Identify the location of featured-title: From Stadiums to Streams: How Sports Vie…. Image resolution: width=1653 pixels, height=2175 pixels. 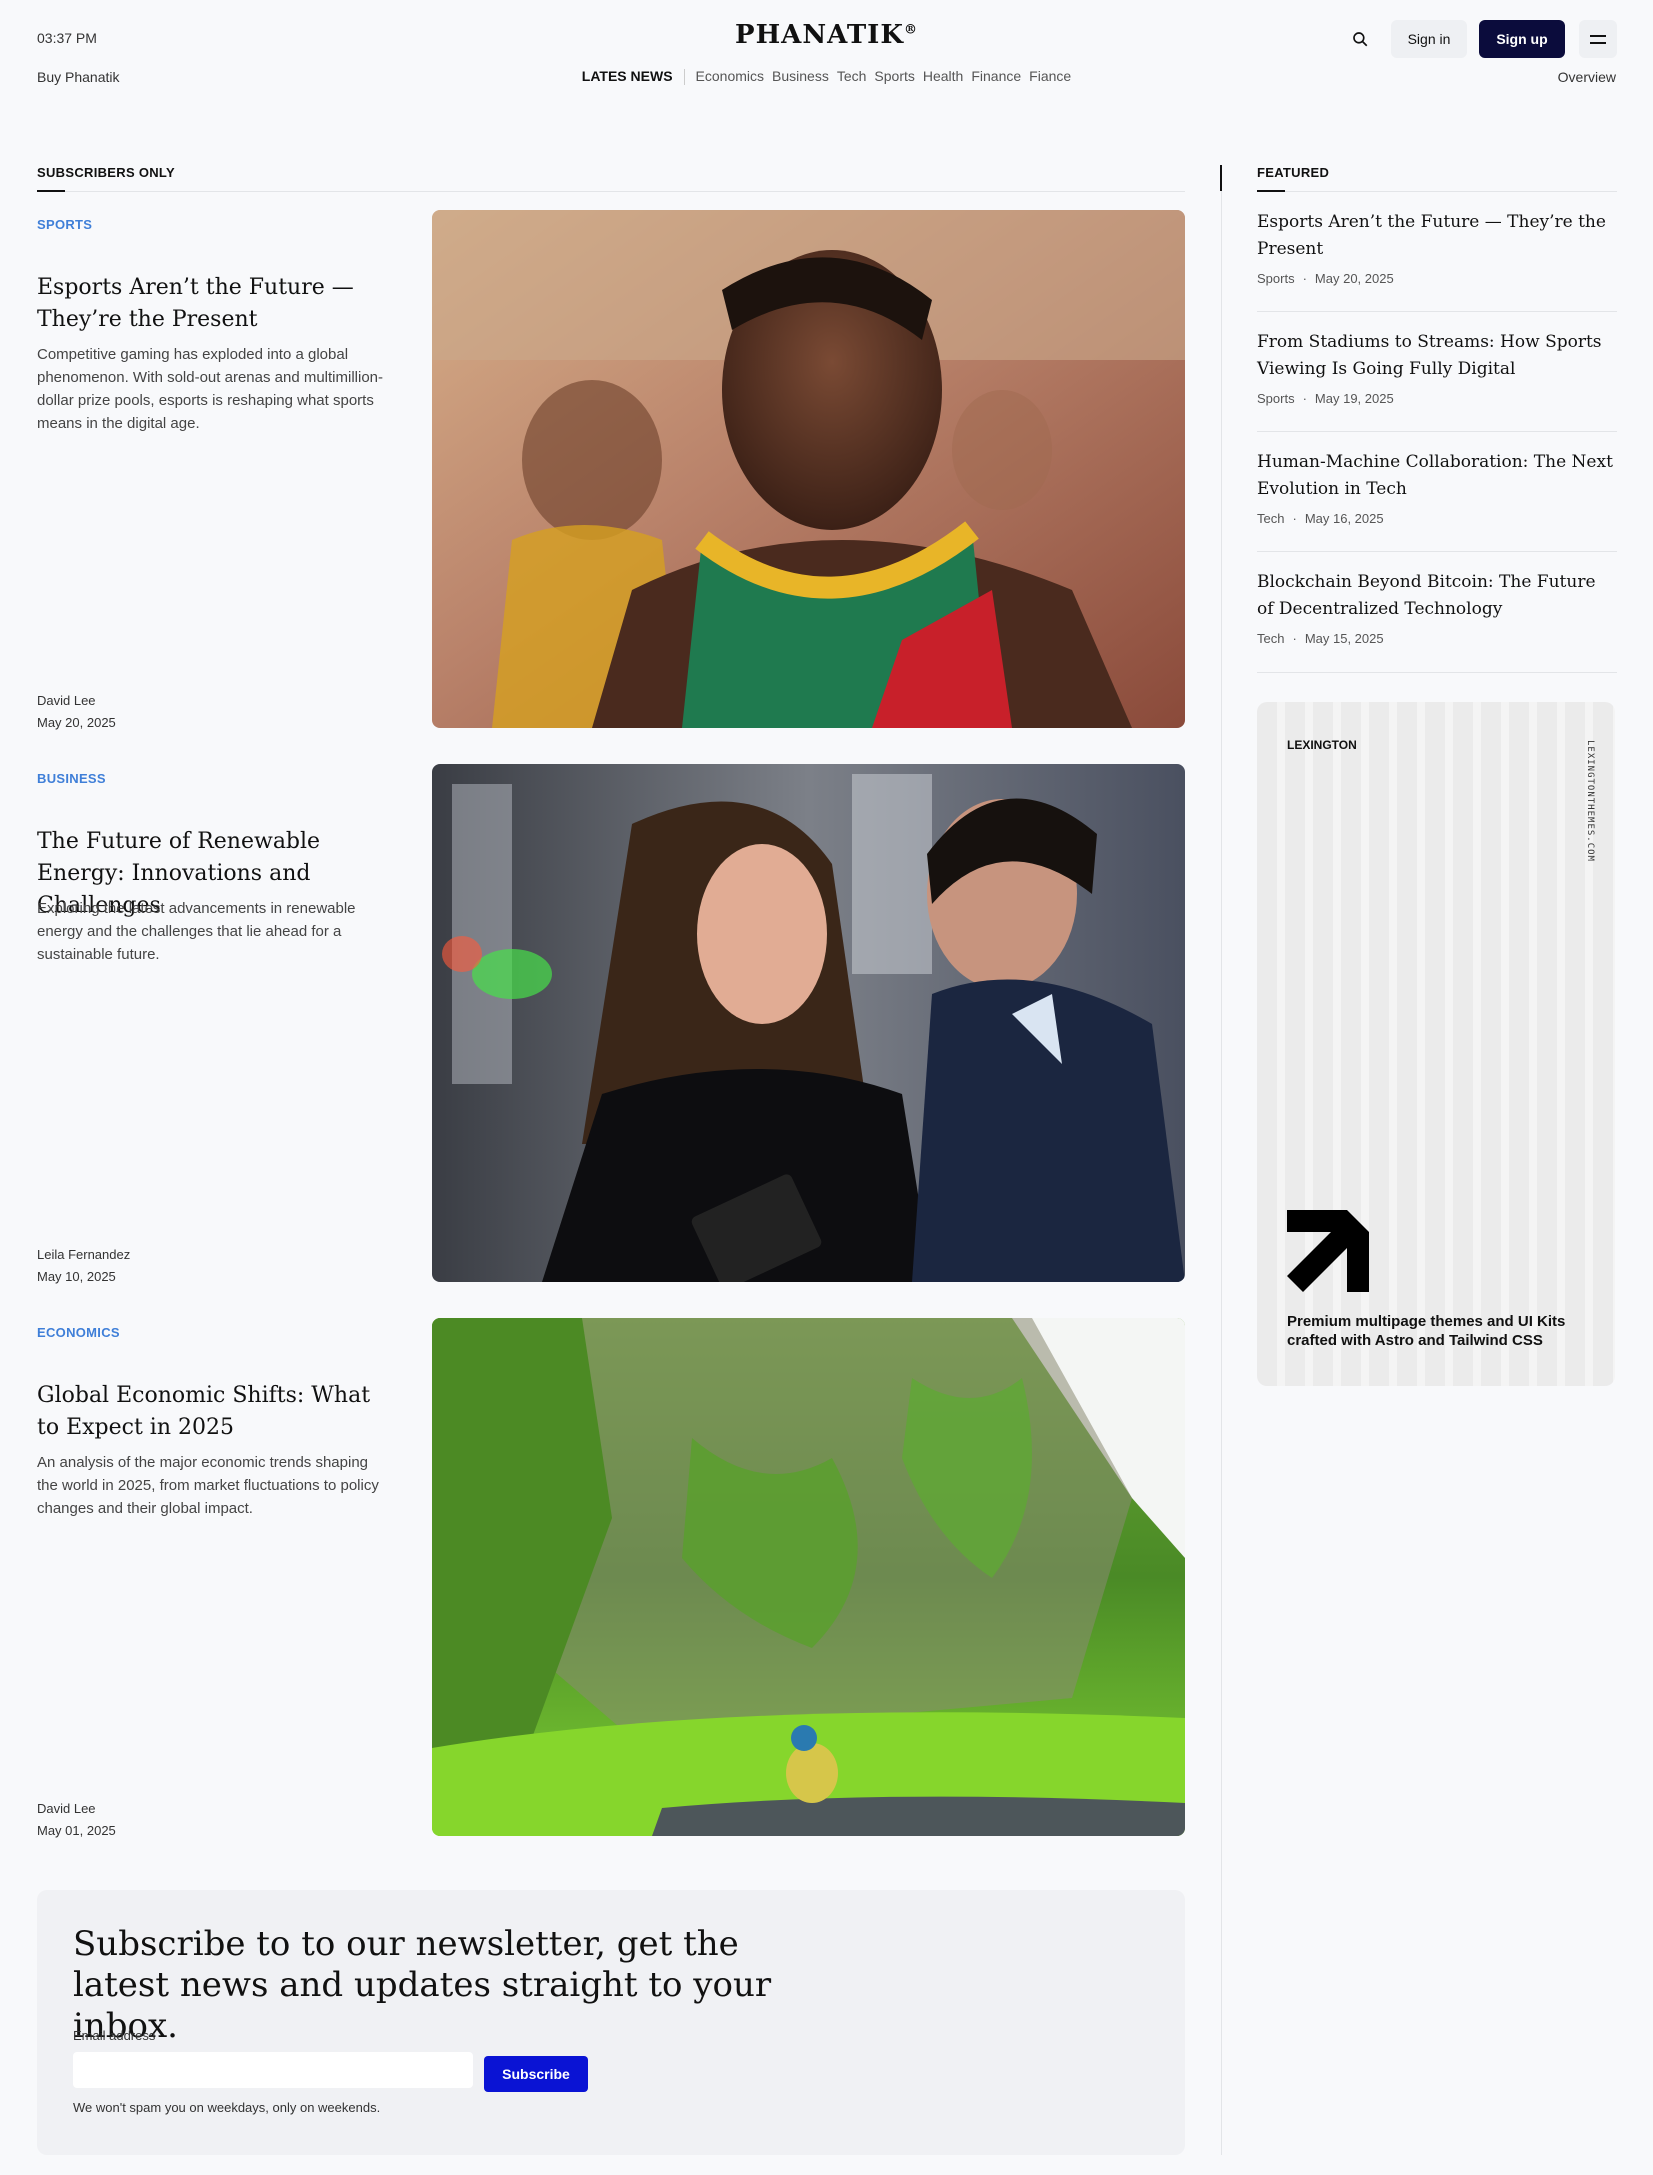
(1437, 356).